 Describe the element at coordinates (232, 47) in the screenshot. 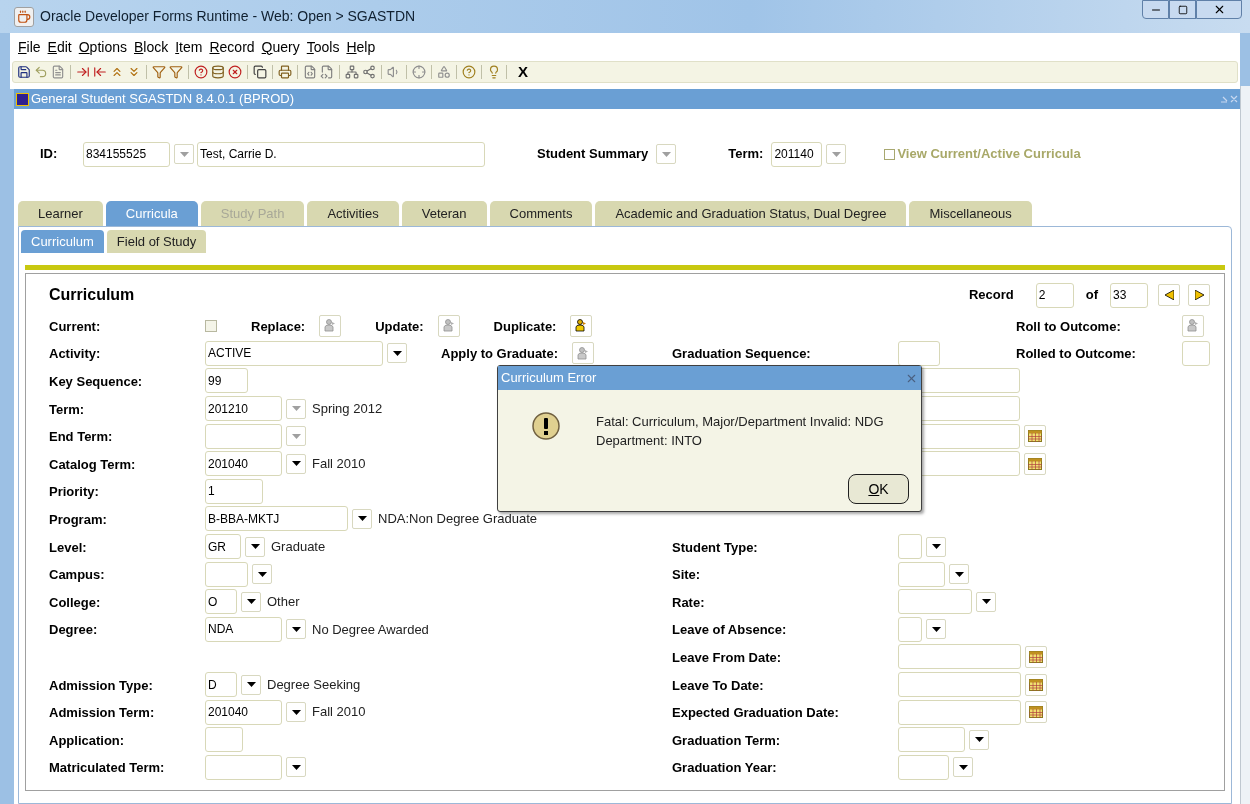

I see `menu-item: Record` at that location.